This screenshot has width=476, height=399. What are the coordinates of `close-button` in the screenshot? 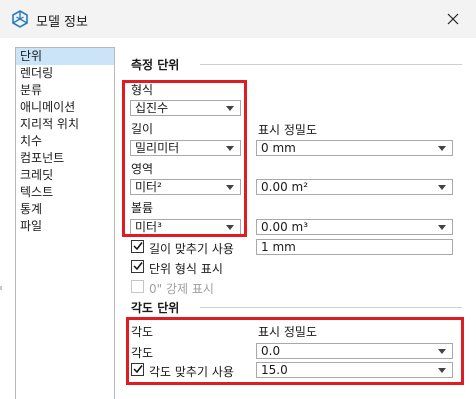 It's located at (453, 19).